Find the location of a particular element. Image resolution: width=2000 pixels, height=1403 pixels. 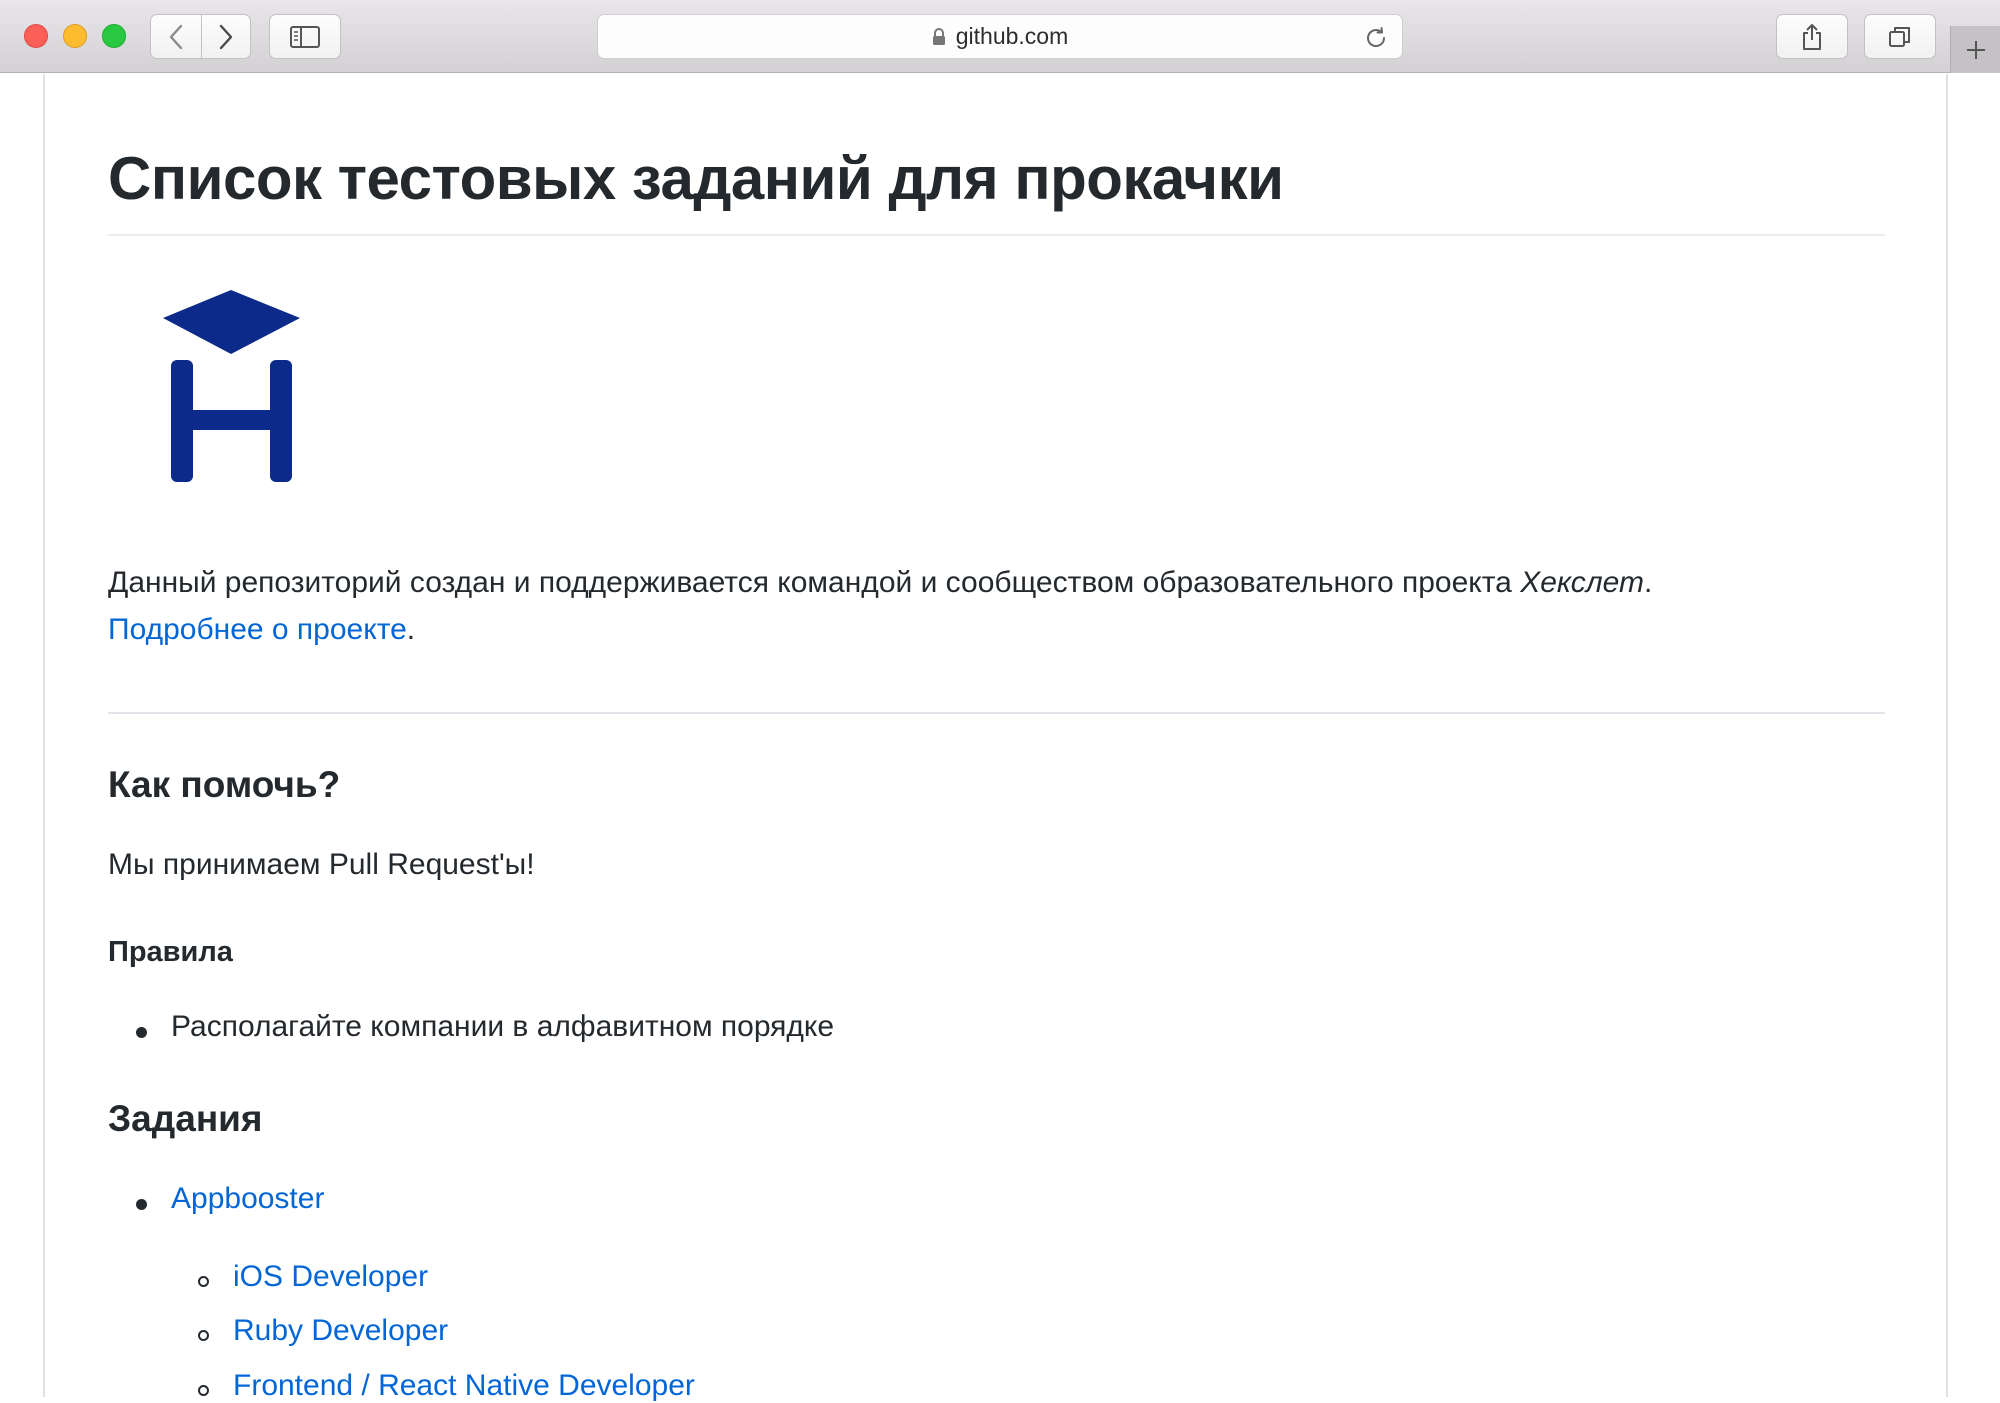

intro-period: . is located at coordinates (1648, 582).